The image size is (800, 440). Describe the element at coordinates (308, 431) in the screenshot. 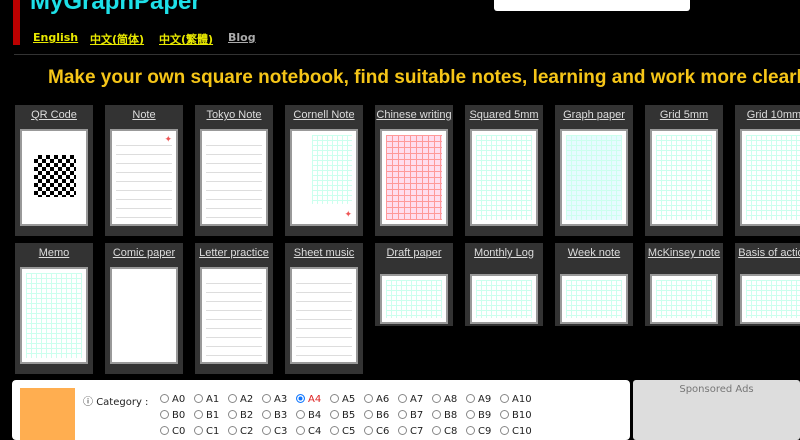

I see `size-radio-C4: C4` at that location.